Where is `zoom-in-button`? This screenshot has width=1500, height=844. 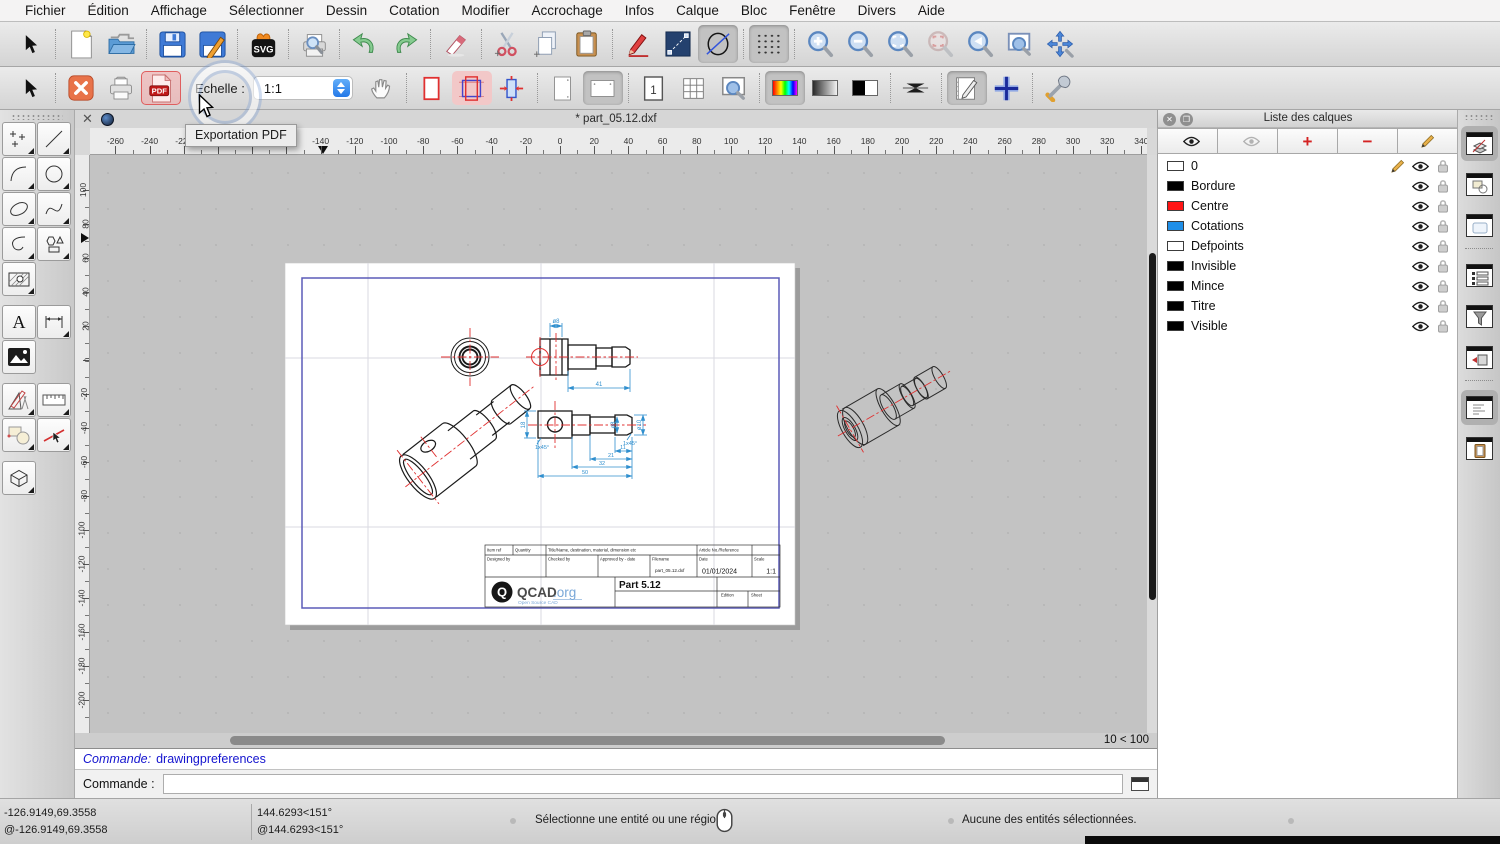 zoom-in-button is located at coordinates (820, 44).